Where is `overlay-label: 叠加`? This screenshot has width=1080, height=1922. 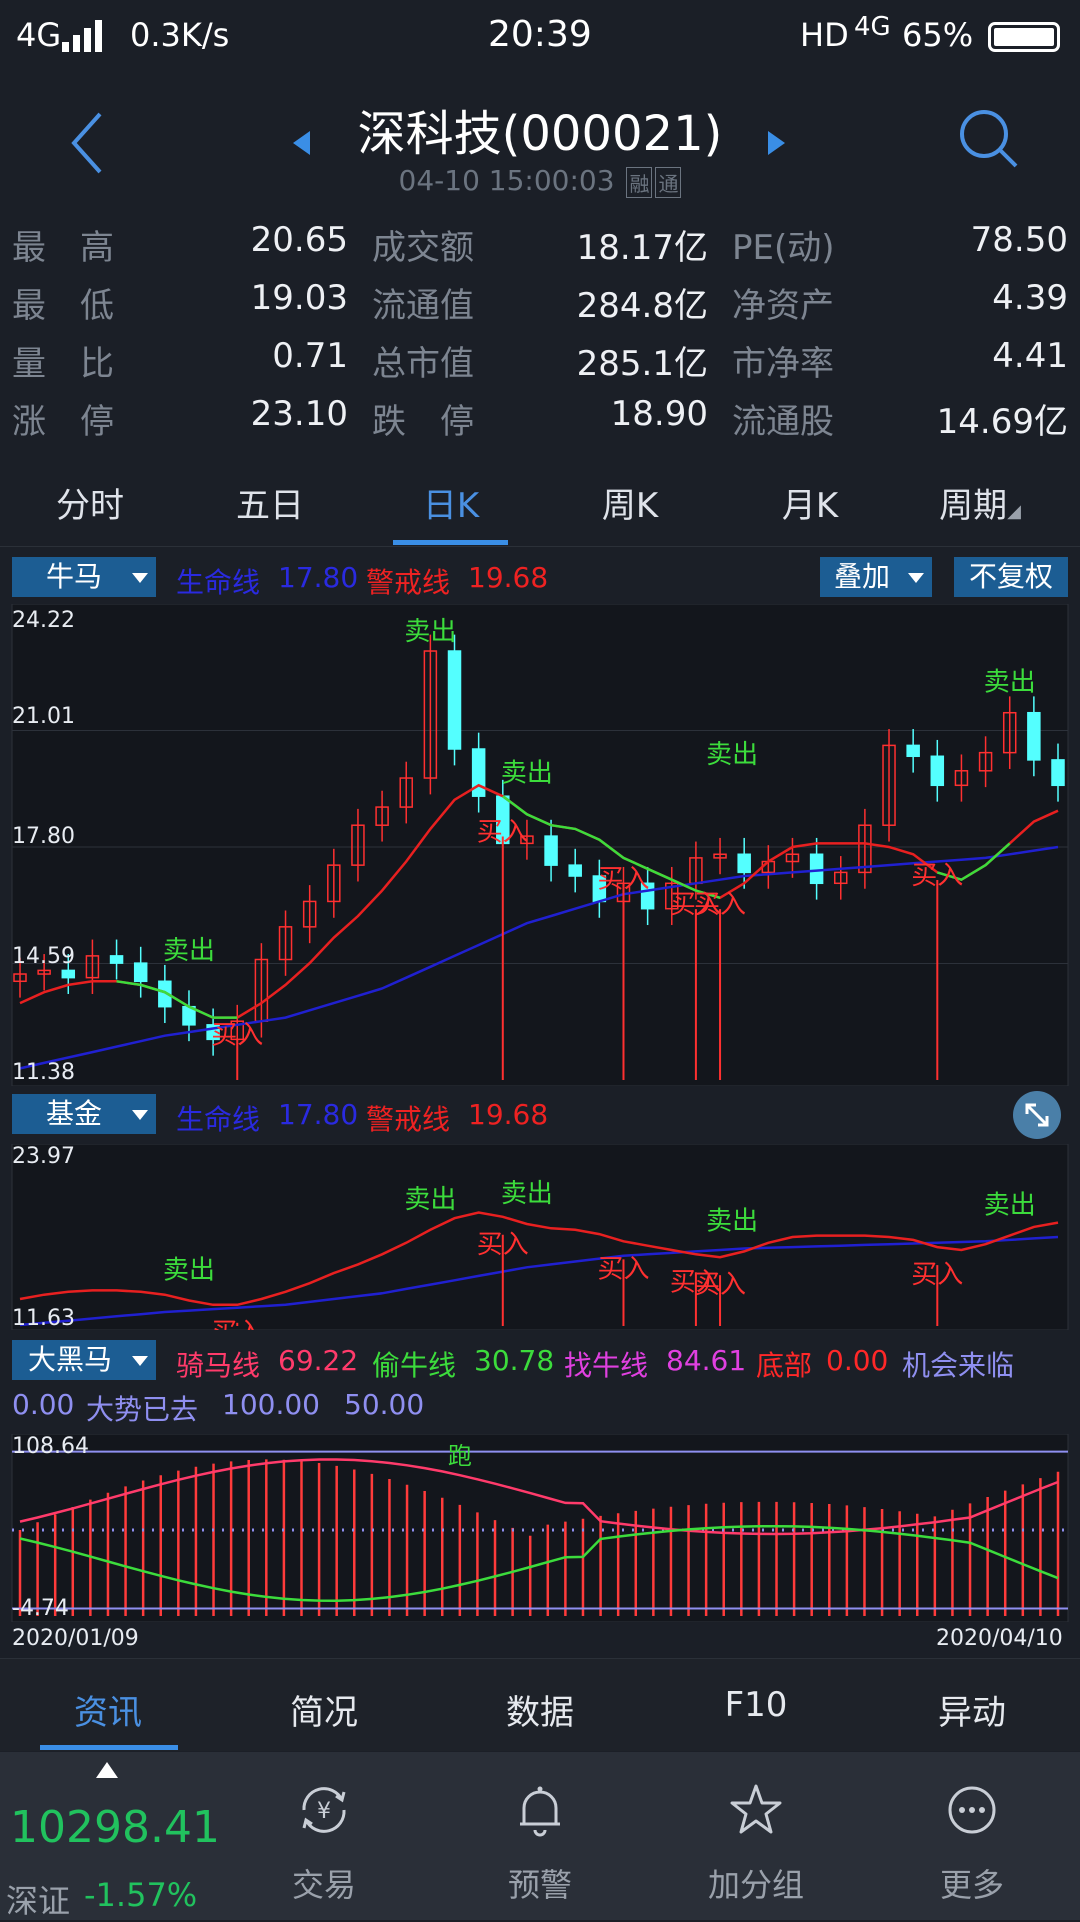 overlay-label: 叠加 is located at coordinates (862, 576).